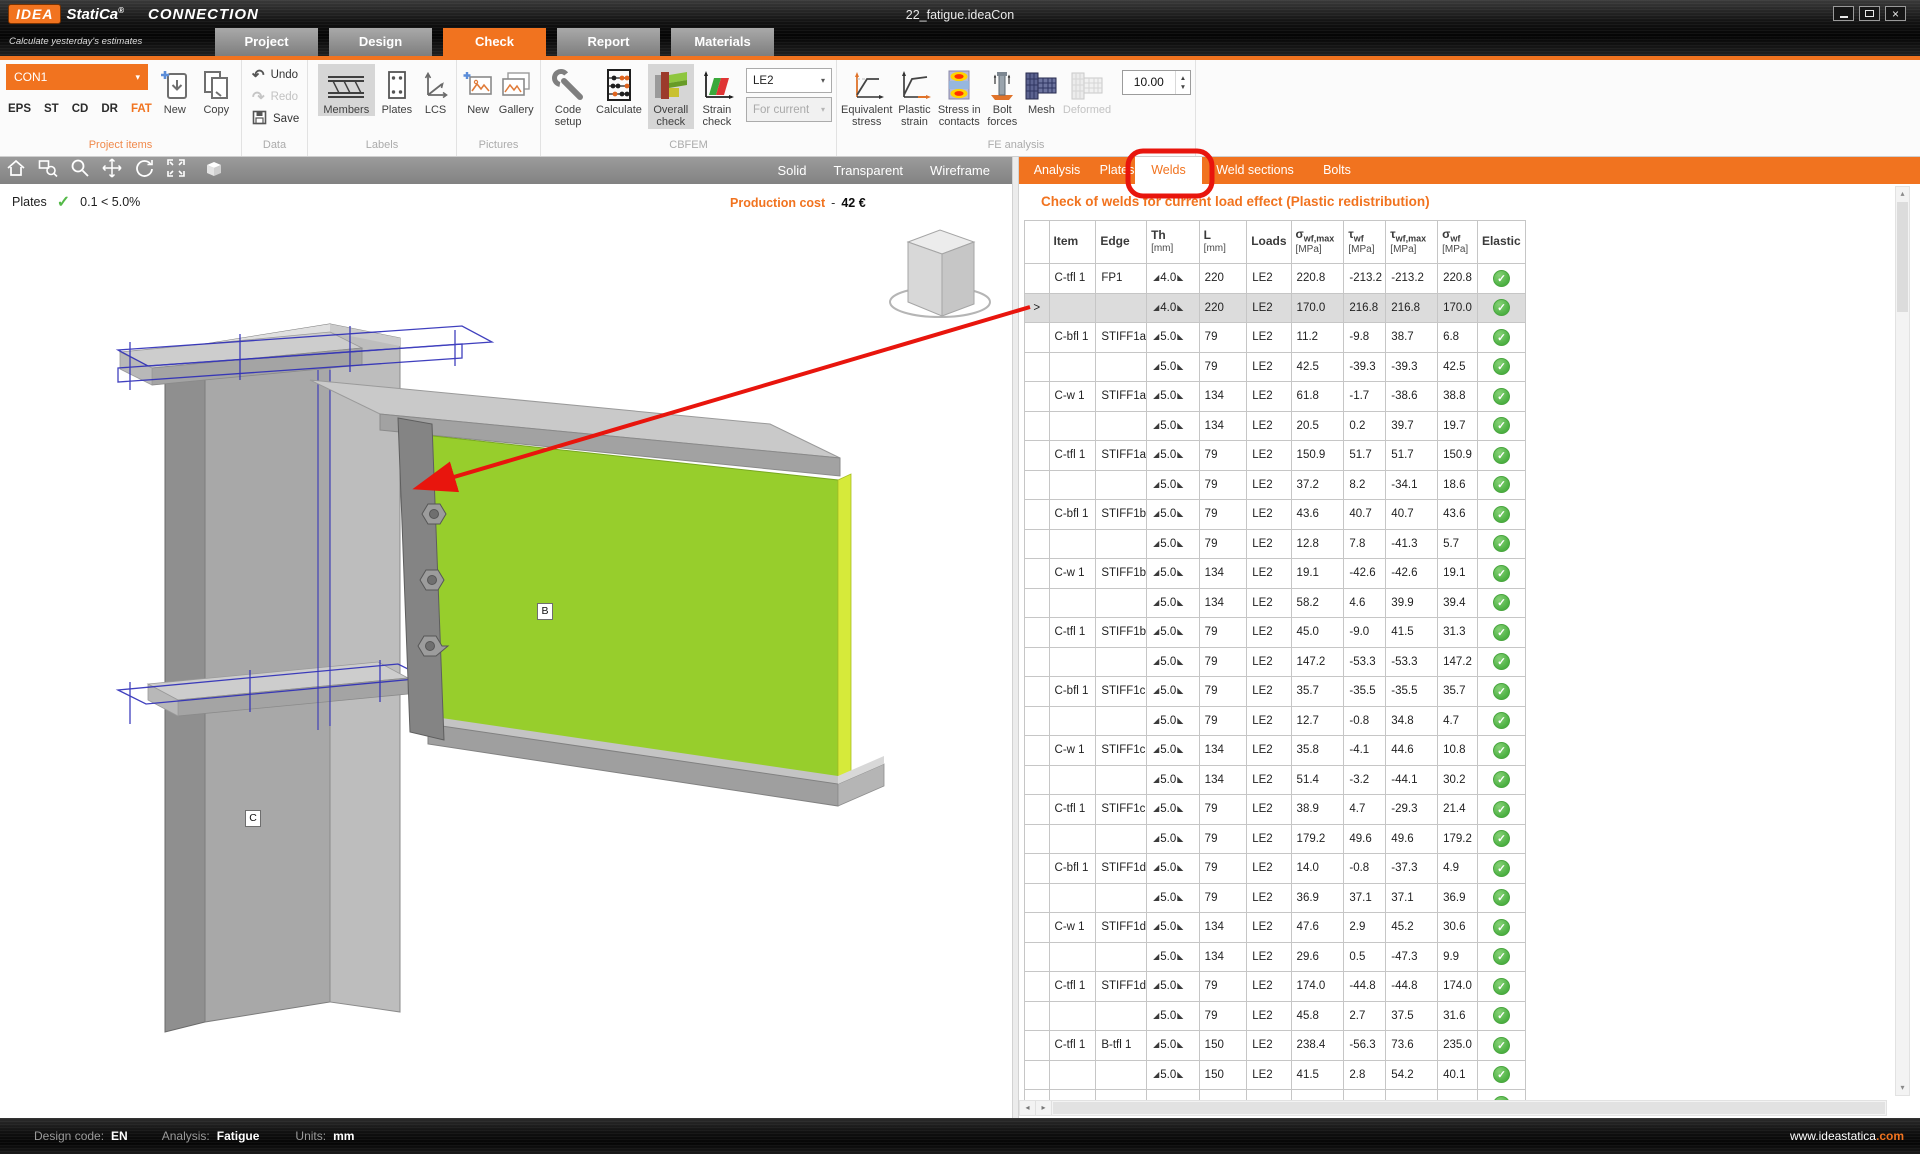 This screenshot has height=1154, width=1920. I want to click on scroll-up-icon: ▴, so click(1902, 194).